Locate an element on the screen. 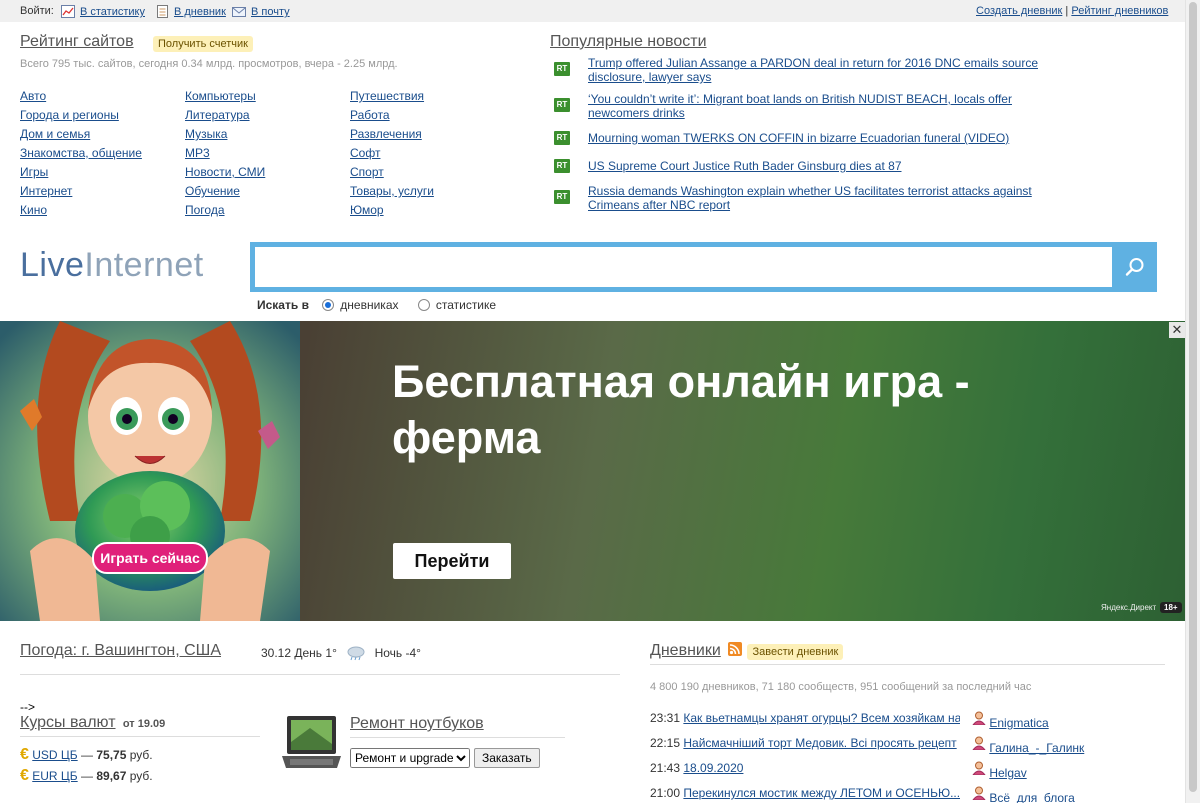 The image size is (1200, 803). farm-game-illustration is located at coordinates (150, 471).